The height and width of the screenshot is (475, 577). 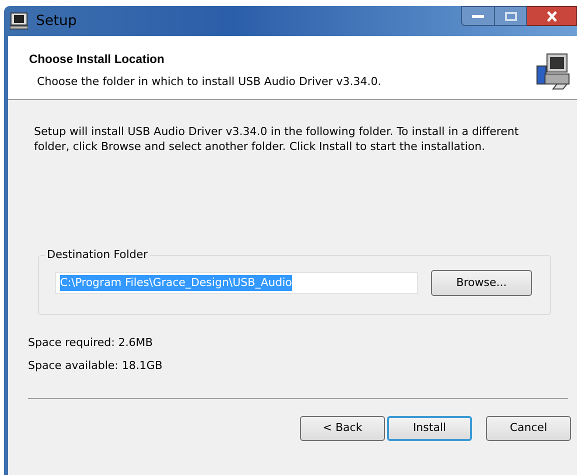 I want to click on computer-icon, so click(x=19, y=21).